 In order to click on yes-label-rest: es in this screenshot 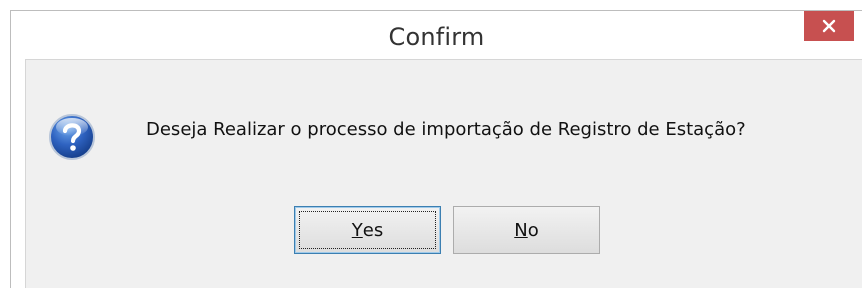, I will do `click(373, 230)`.